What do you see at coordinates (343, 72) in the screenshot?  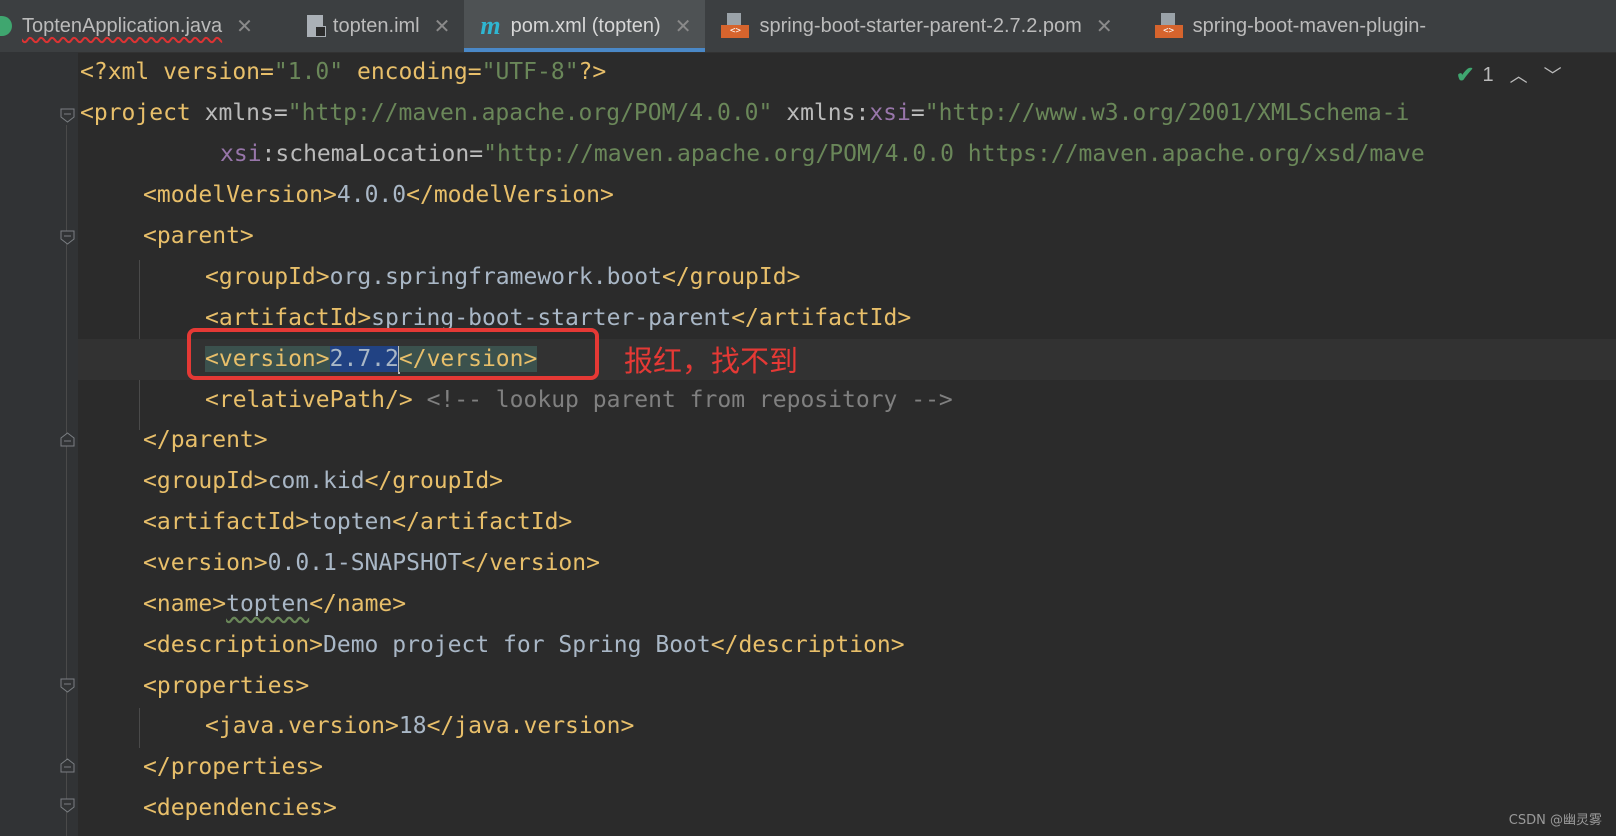 I see `code-line-1: <?xml version="1.0" encoding="UTF-8"?>` at bounding box center [343, 72].